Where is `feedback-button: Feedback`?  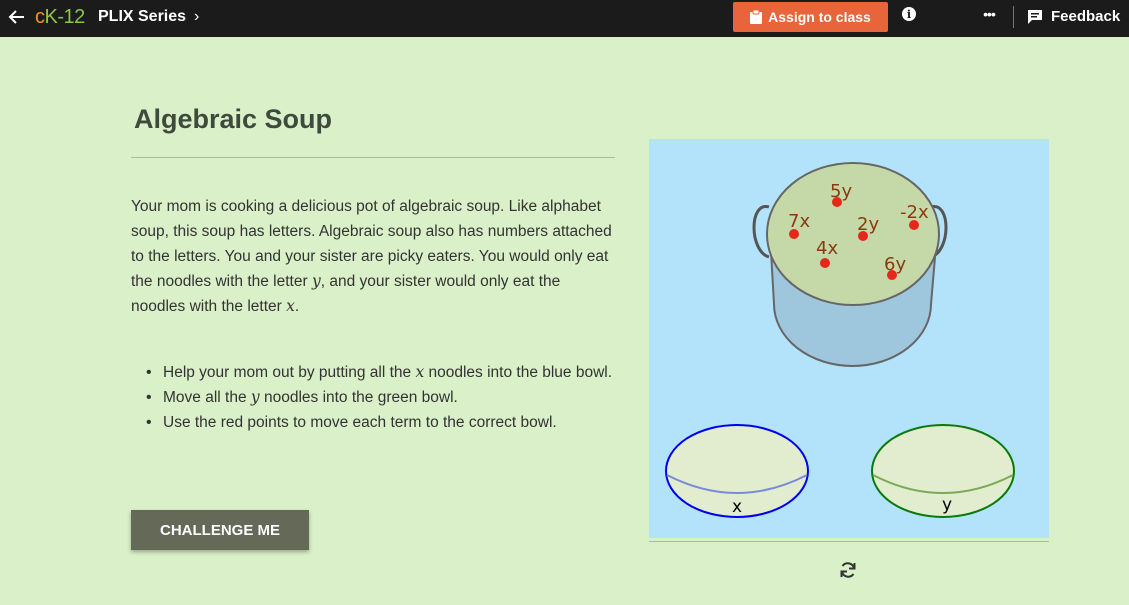 feedback-button: Feedback is located at coordinates (1073, 16).